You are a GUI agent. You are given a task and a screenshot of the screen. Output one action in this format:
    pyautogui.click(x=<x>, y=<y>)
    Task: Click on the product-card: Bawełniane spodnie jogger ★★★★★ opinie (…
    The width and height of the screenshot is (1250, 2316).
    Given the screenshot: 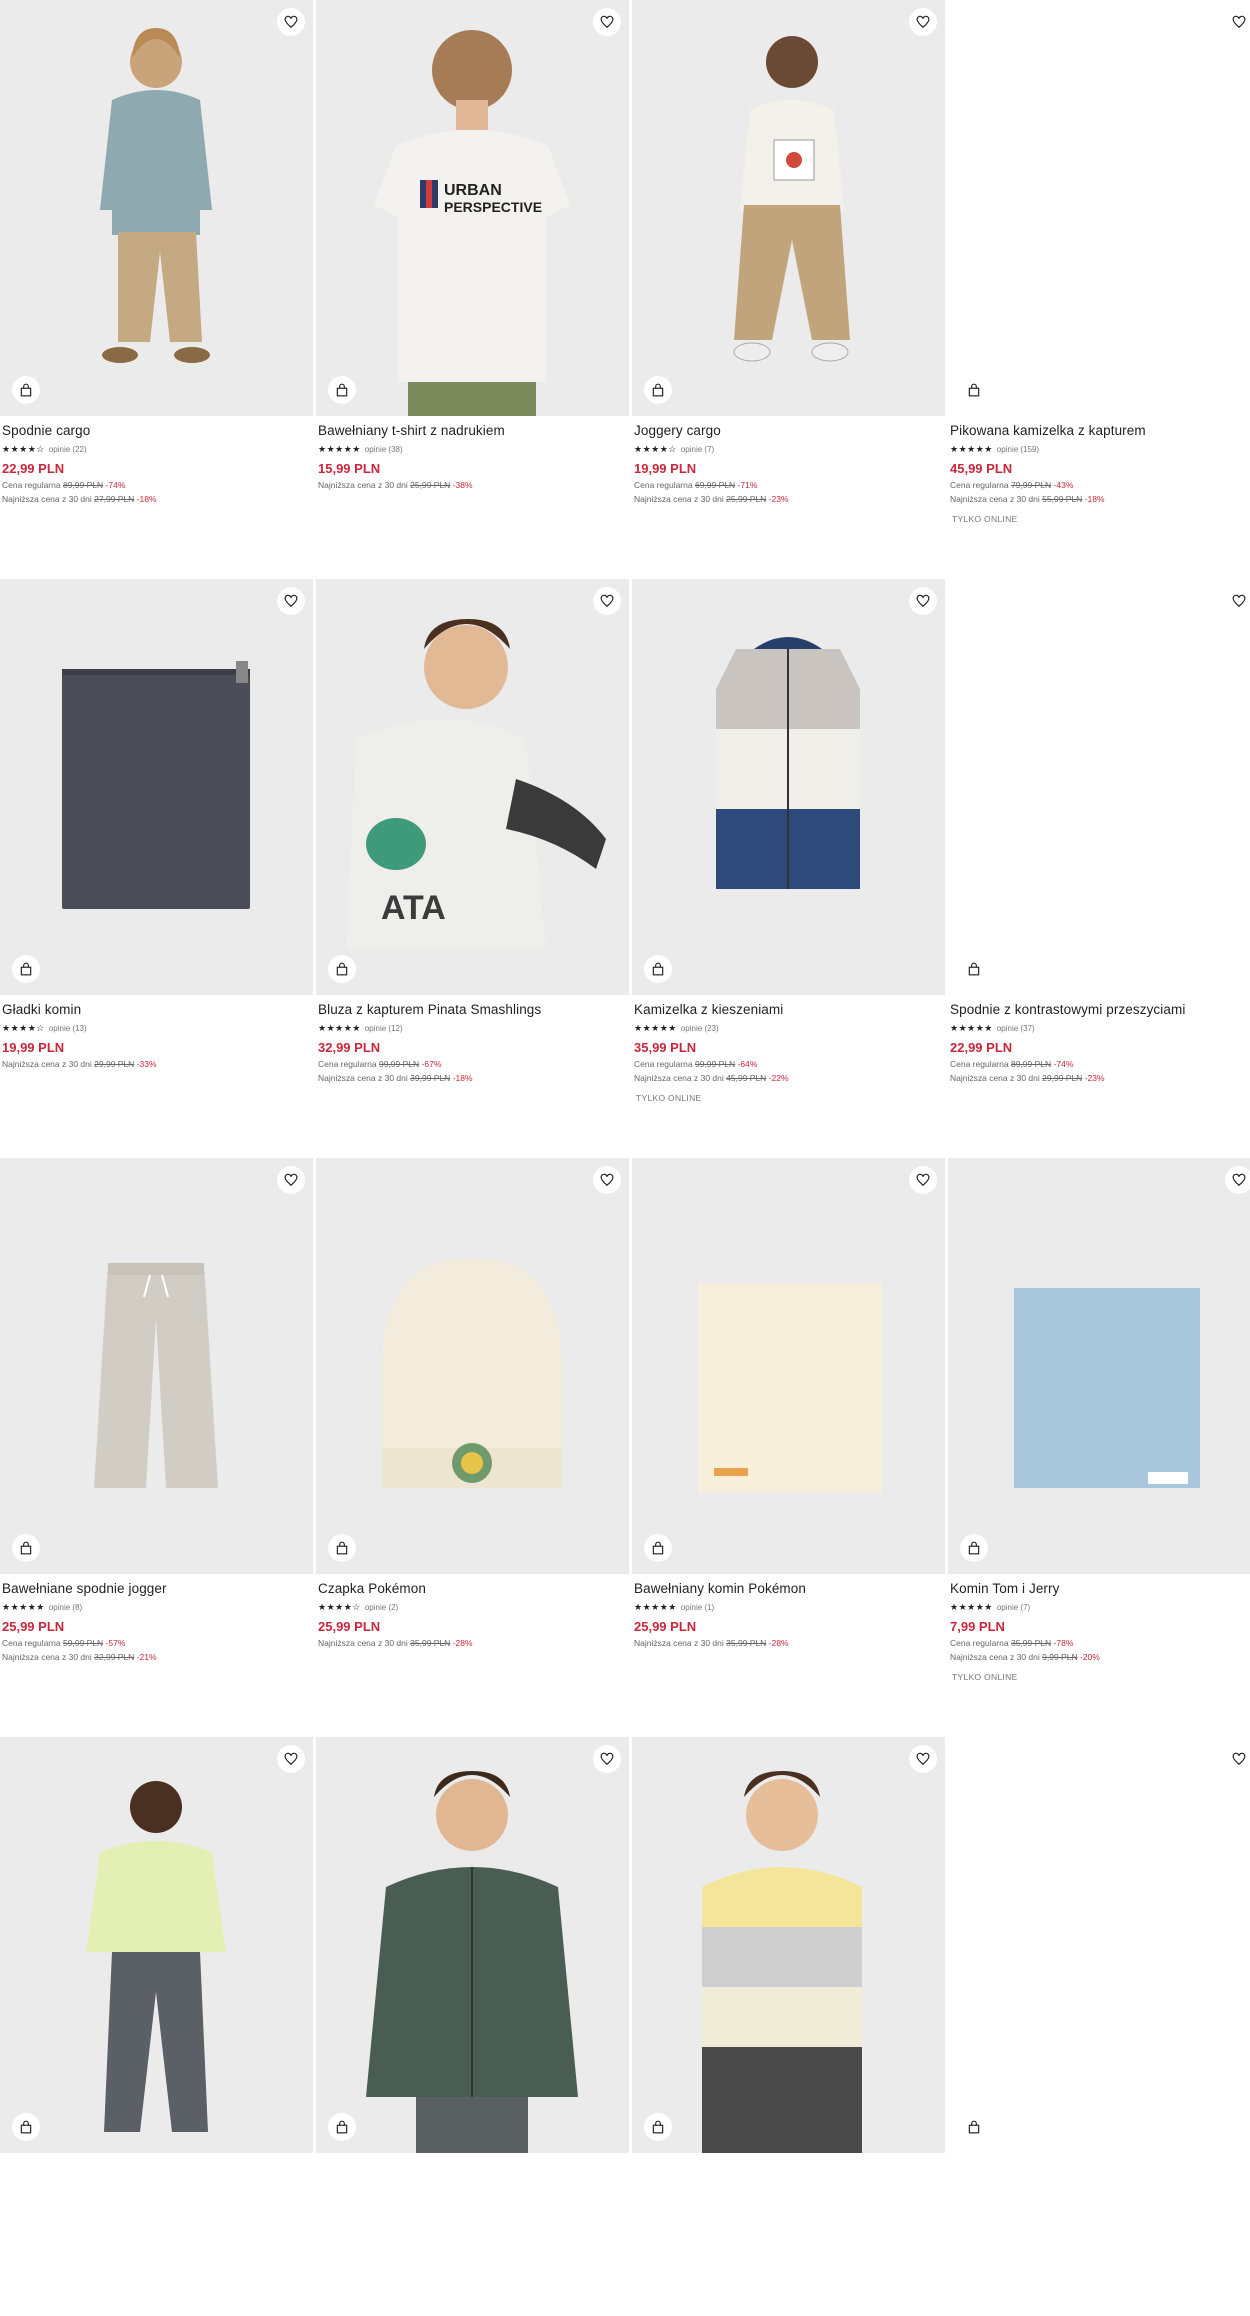 What is the action you would take?
    pyautogui.click(x=156, y=1447)
    